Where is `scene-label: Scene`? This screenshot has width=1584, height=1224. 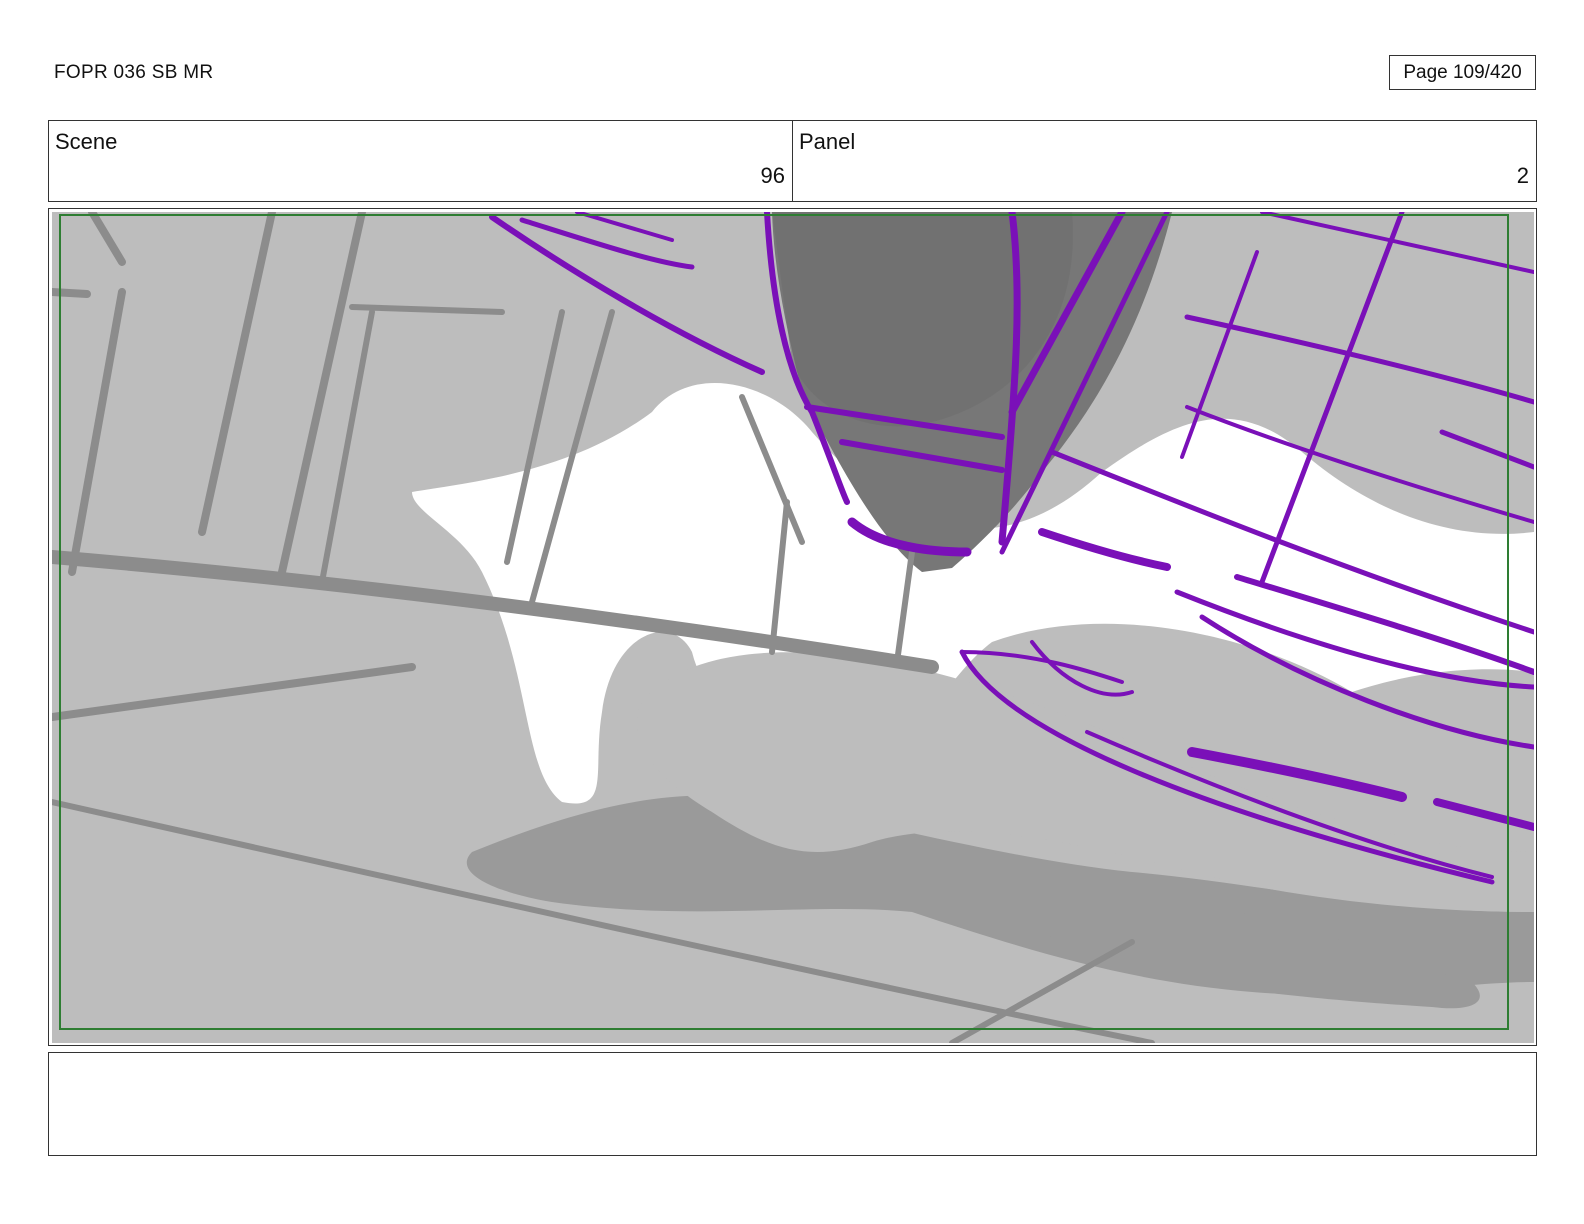 scene-label: Scene is located at coordinates (86, 141).